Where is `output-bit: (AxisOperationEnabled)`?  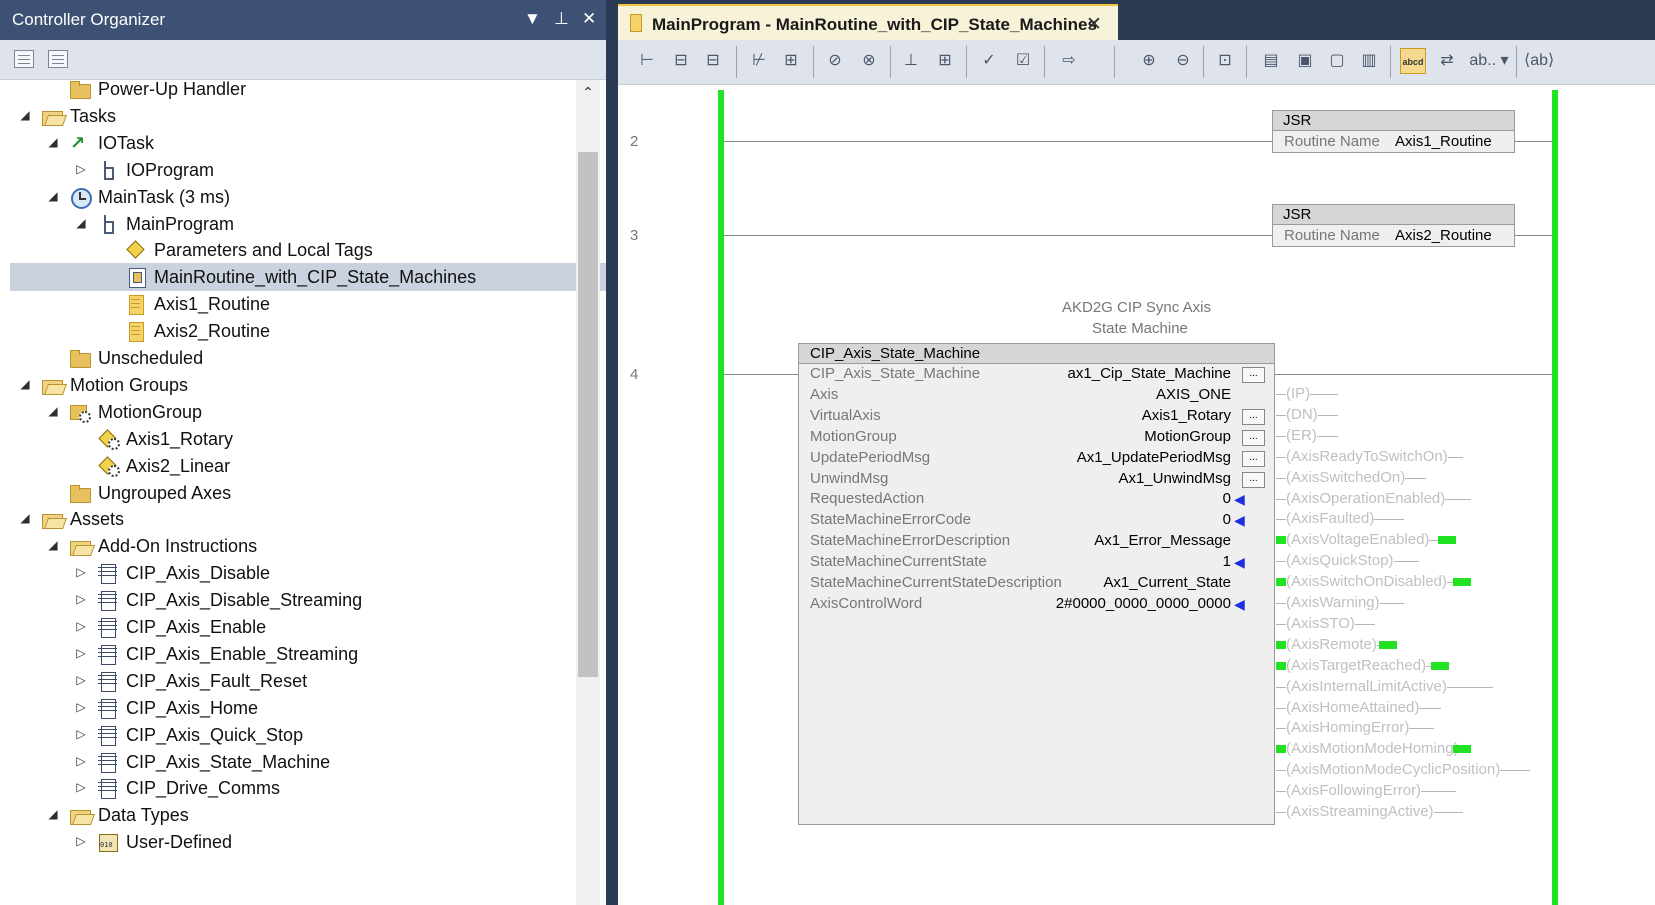
output-bit: (AxisOperationEnabled) is located at coordinates (1426, 499).